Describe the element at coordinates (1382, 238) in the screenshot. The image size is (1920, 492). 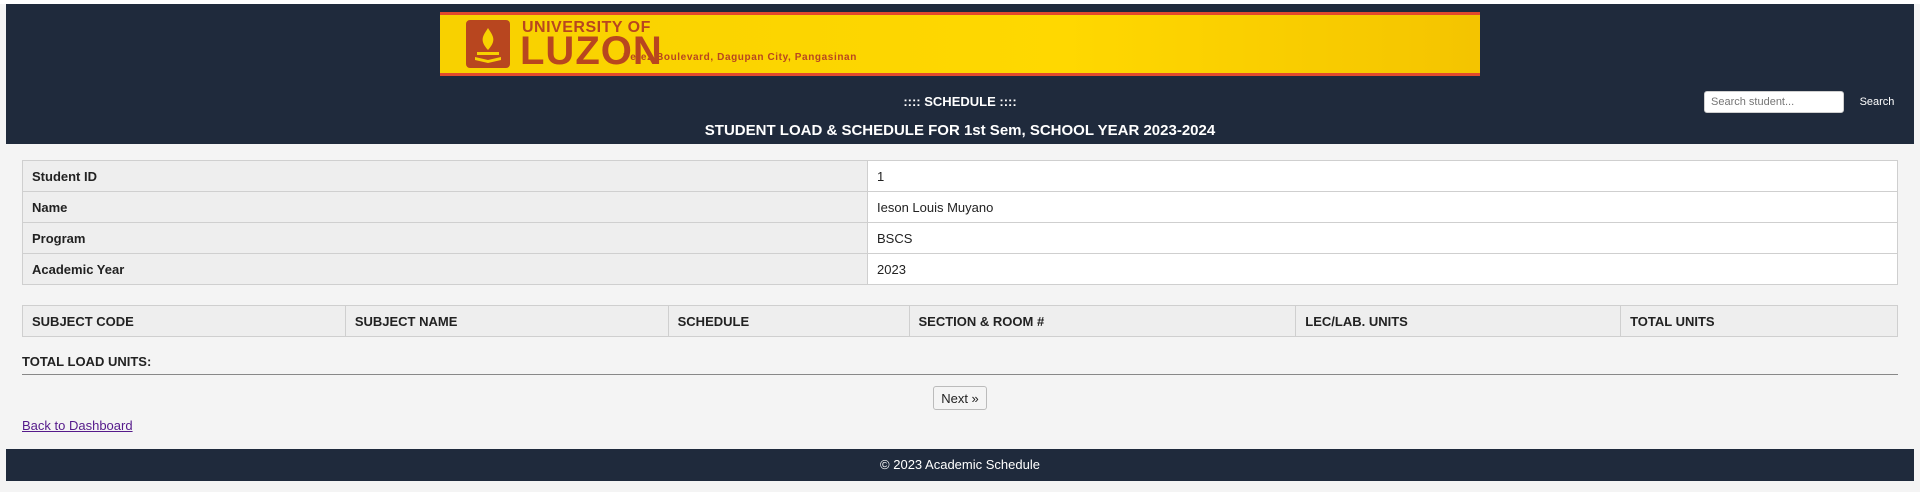
I see `info-value: BSCS` at that location.